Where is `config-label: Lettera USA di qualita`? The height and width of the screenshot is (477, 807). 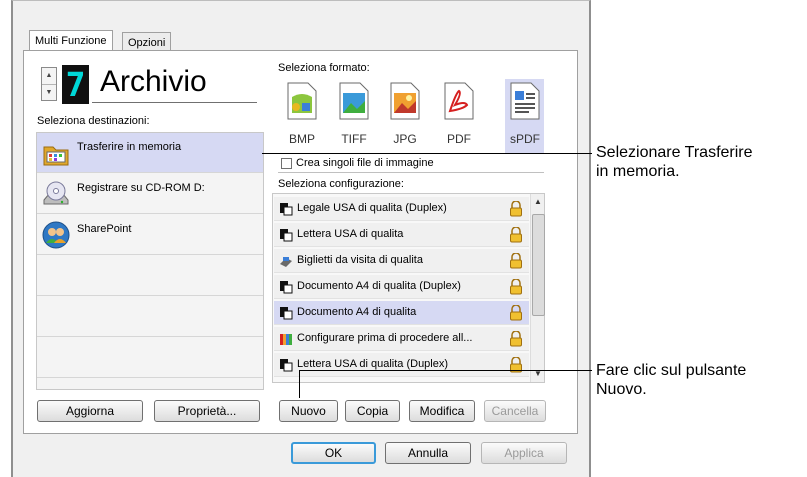
config-label: Lettera USA di qualita is located at coordinates (350, 234).